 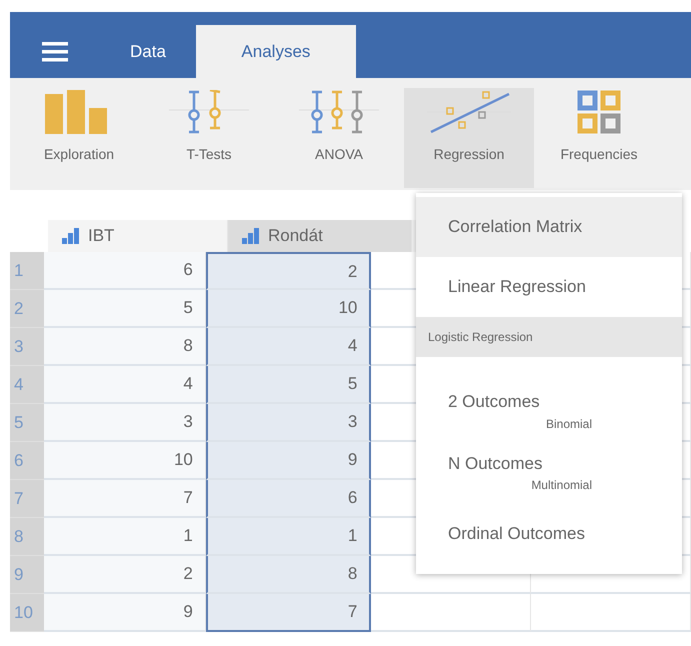 I want to click on menu-item: Correlation Matrix, so click(x=549, y=227).